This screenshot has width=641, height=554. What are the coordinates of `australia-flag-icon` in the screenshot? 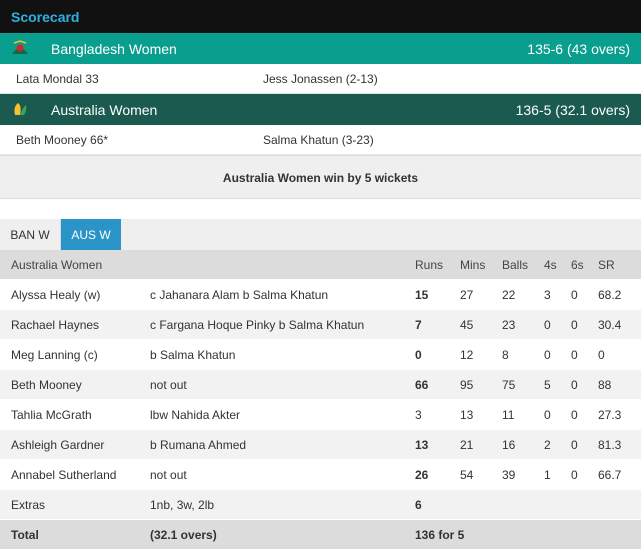 It's located at (20, 109).